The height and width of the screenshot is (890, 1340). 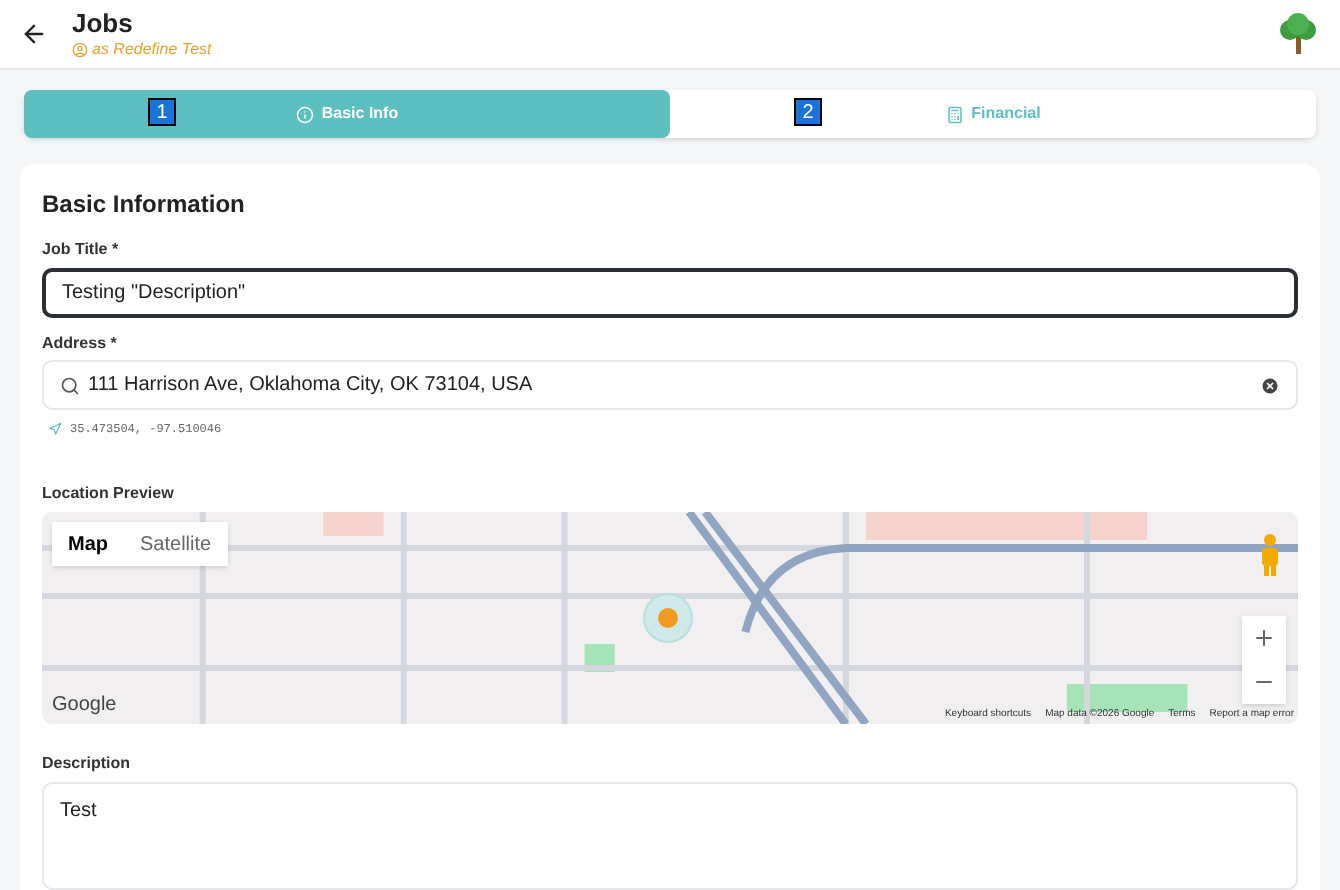 I want to click on job-title-field: Testing "Description", so click(x=670, y=293).